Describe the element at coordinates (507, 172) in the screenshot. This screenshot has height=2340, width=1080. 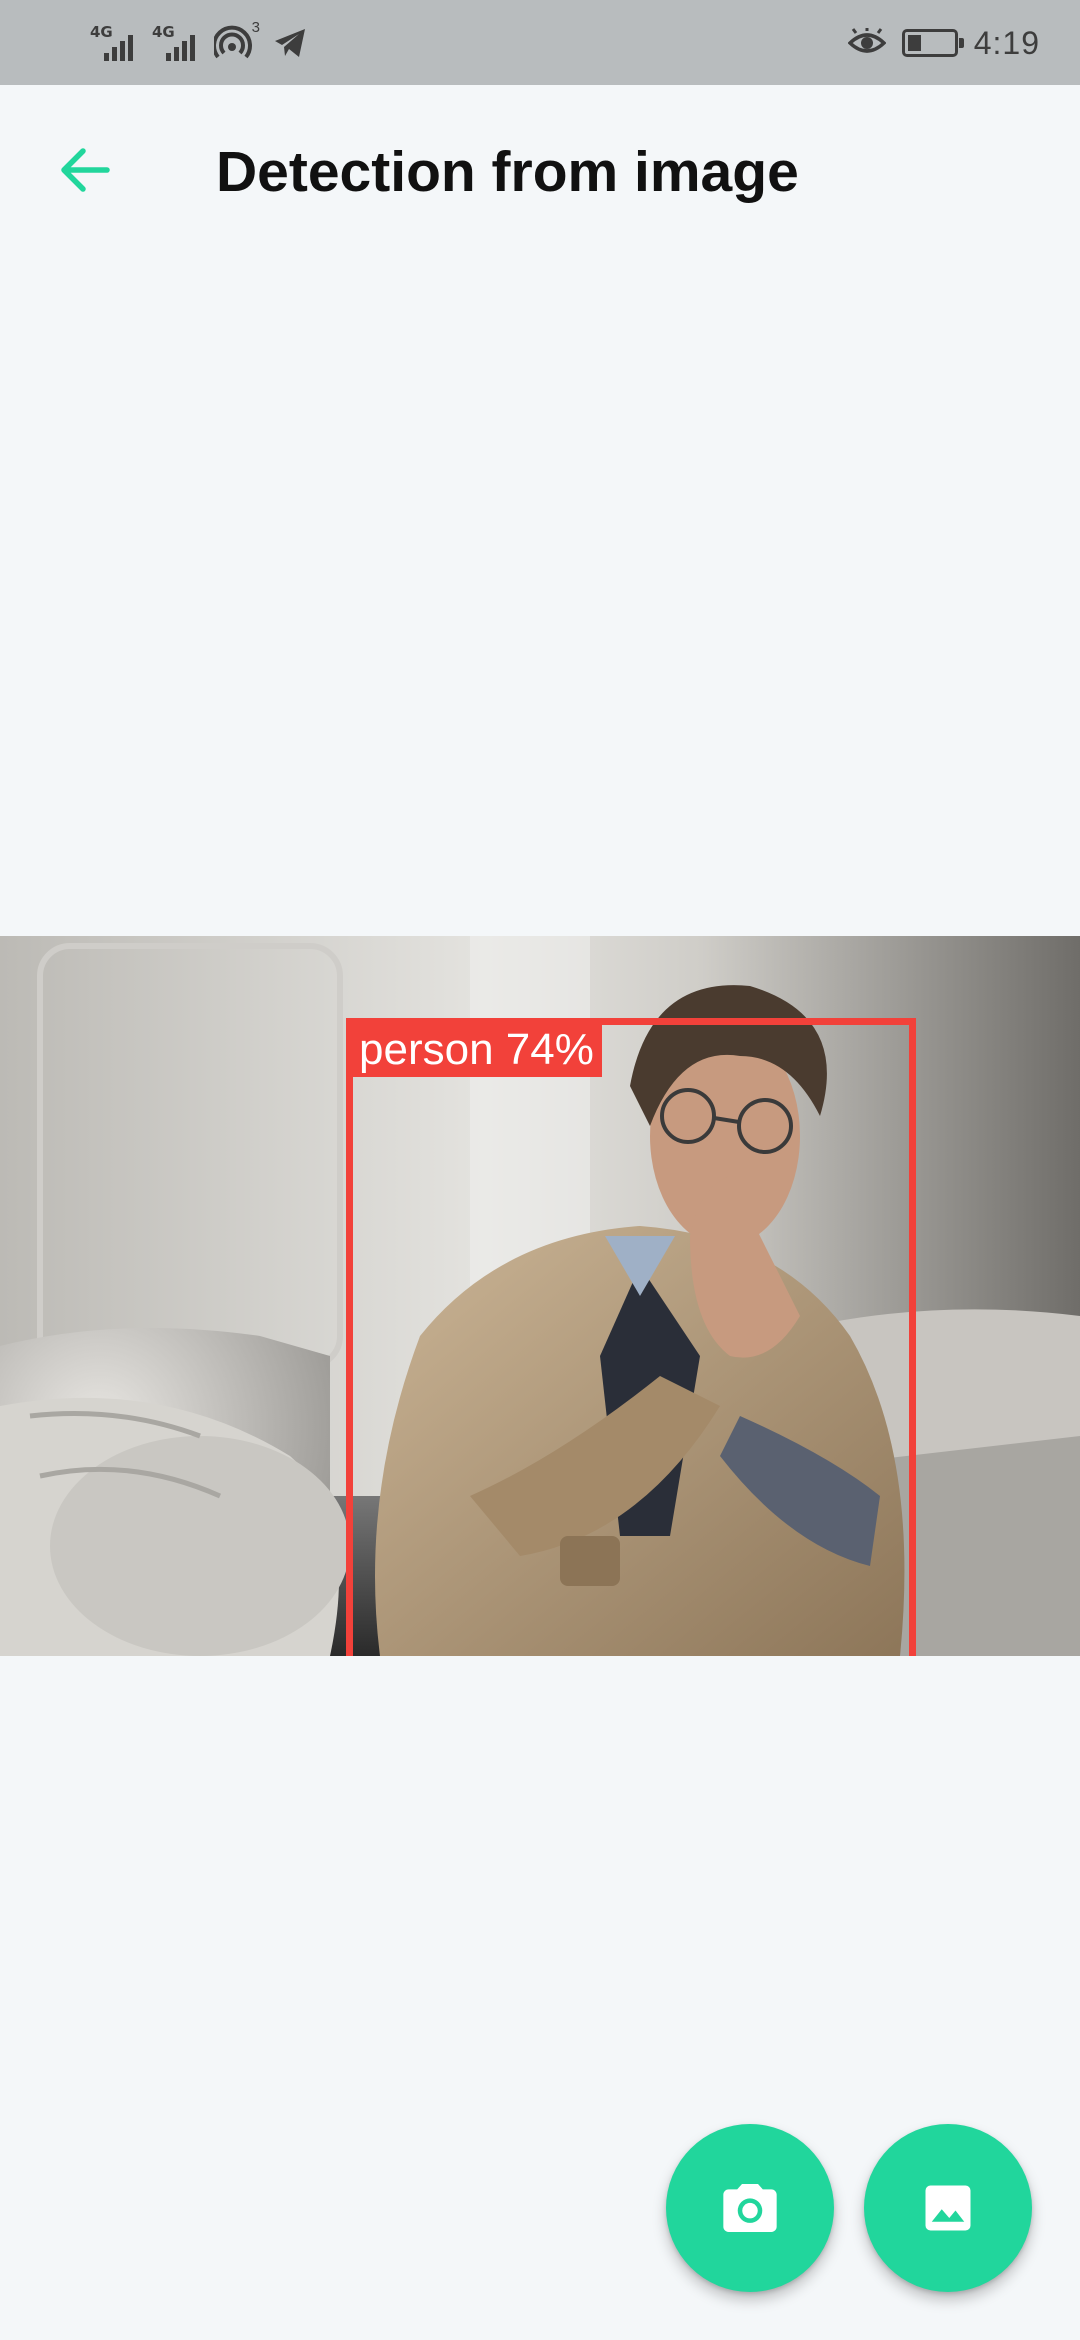
I see `page-title: Detection from image` at that location.